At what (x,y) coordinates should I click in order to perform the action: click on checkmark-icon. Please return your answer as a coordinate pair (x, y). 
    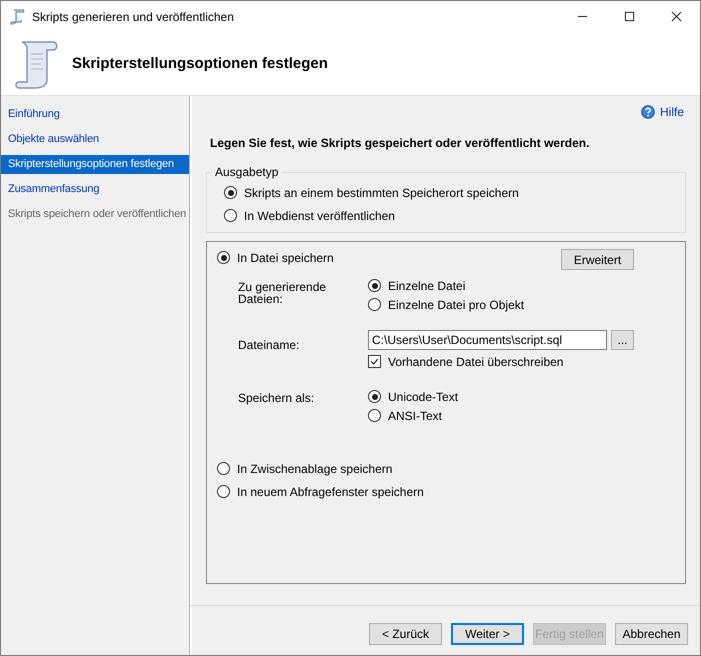
    Looking at the image, I should click on (374, 361).